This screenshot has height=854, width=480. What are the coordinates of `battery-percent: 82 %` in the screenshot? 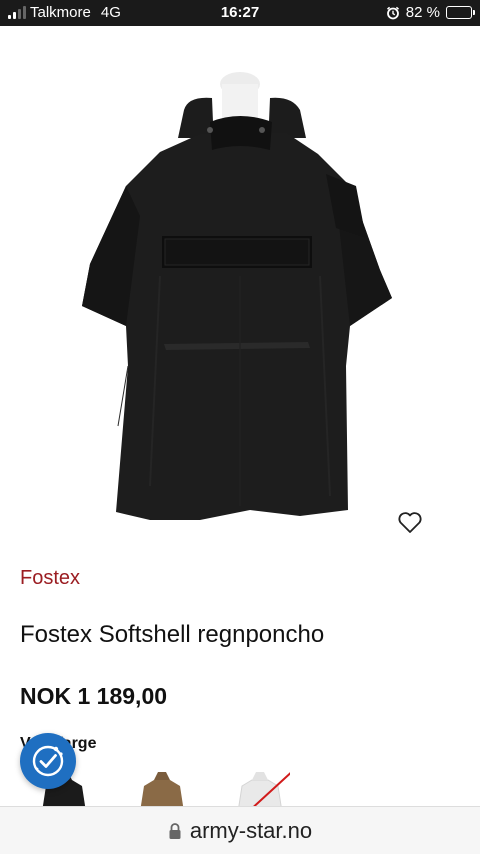 It's located at (422, 12).